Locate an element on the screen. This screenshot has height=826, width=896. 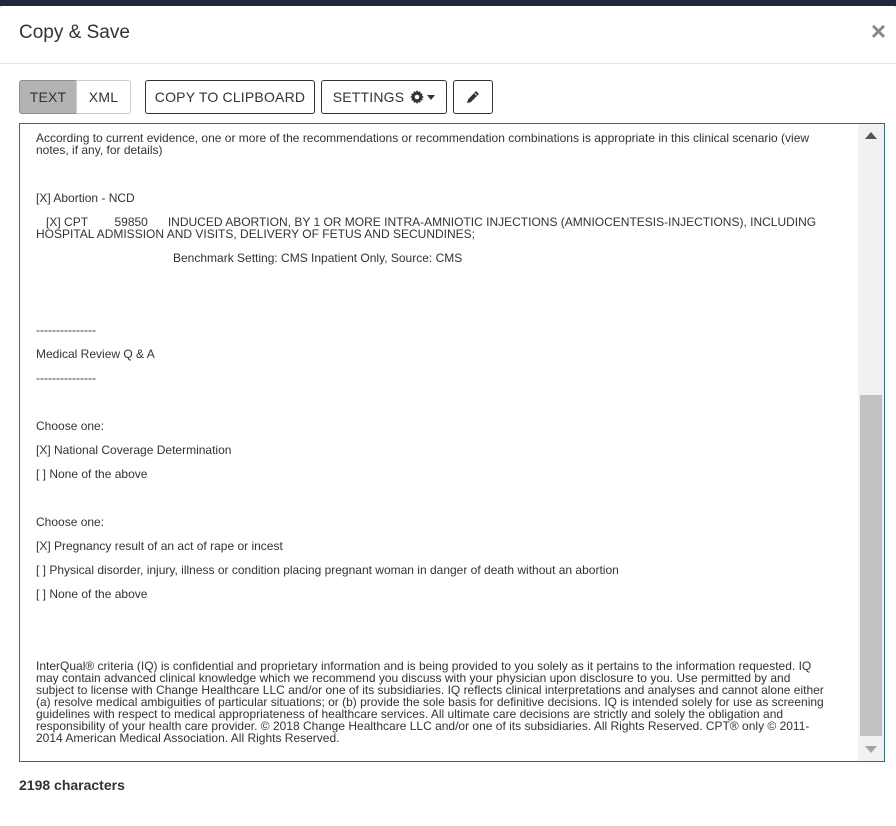
text-line: [X] National Coverage Determination is located at coordinates (134, 450).